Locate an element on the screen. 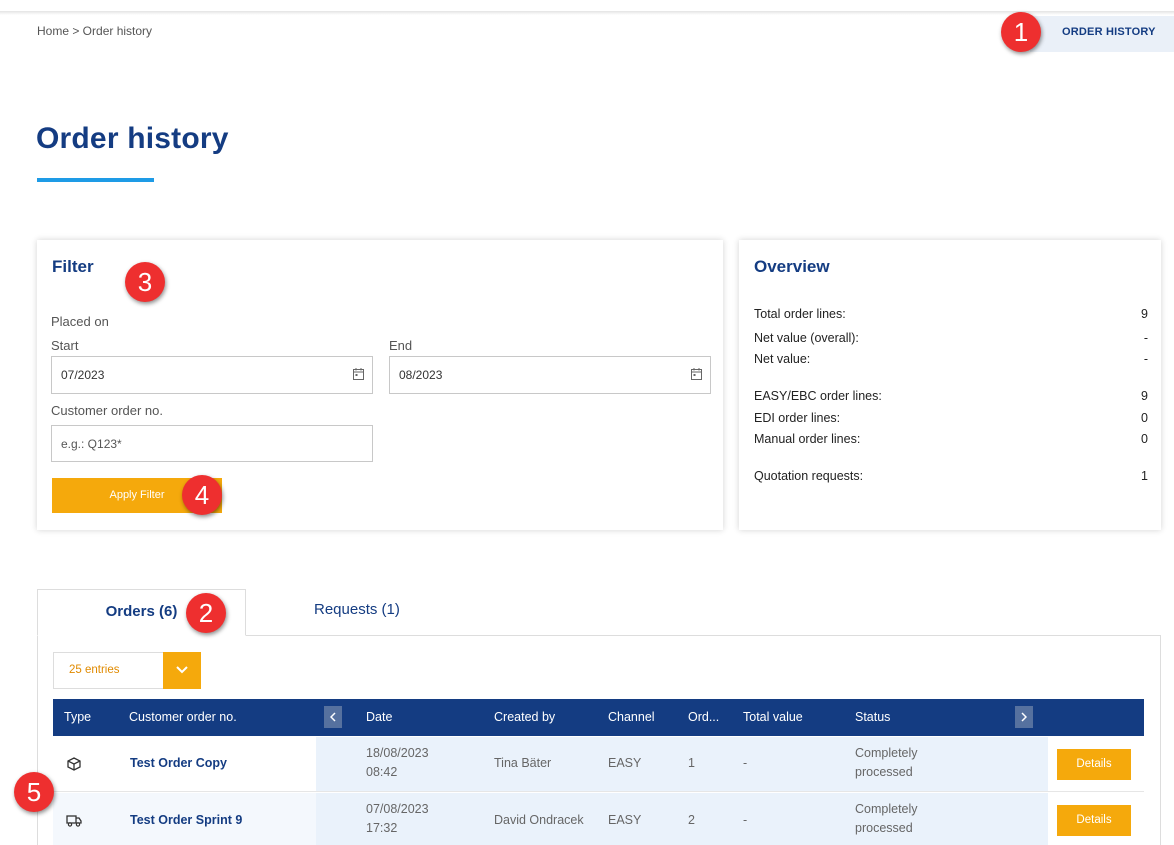 This screenshot has width=1174, height=845. end-date-input is located at coordinates (550, 375).